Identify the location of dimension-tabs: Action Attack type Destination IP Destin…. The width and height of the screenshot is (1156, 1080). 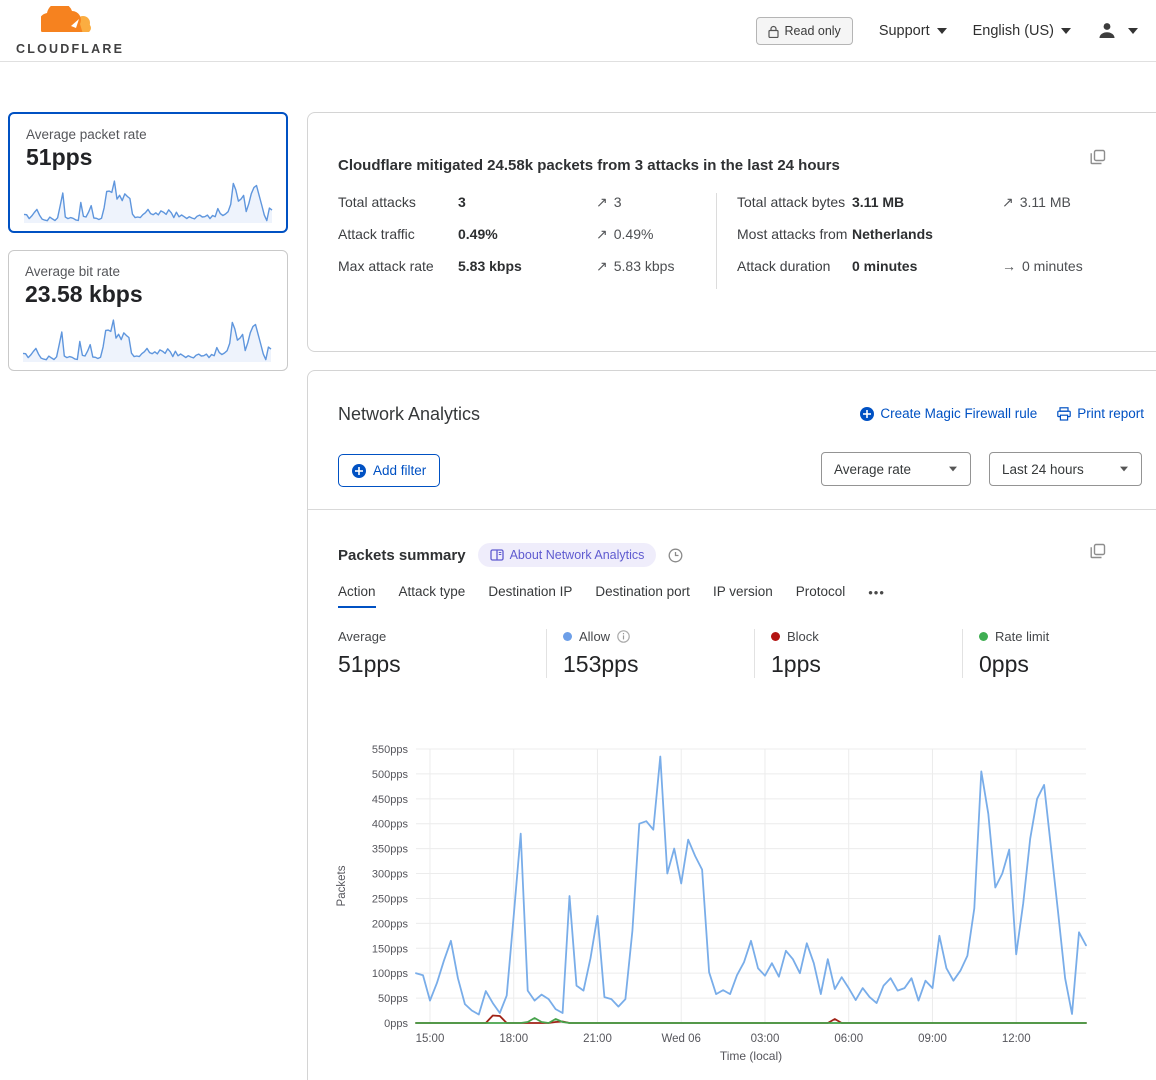
(611, 596).